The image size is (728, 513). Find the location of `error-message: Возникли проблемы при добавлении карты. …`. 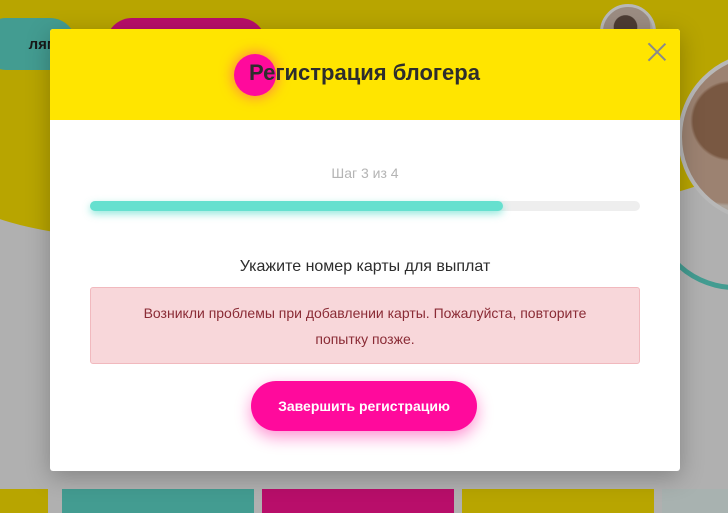

error-message: Возникли проблемы при добавлении карты. … is located at coordinates (365, 325).